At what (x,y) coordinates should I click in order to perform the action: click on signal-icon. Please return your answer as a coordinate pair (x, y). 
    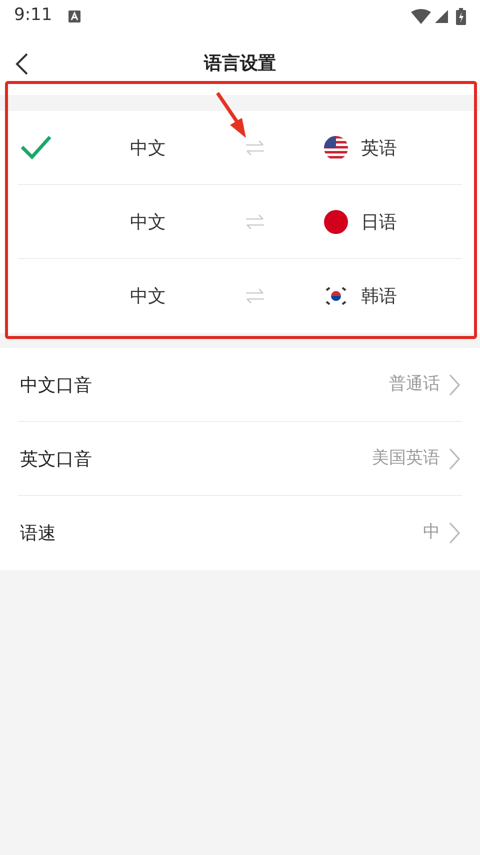
    Looking at the image, I should click on (441, 16).